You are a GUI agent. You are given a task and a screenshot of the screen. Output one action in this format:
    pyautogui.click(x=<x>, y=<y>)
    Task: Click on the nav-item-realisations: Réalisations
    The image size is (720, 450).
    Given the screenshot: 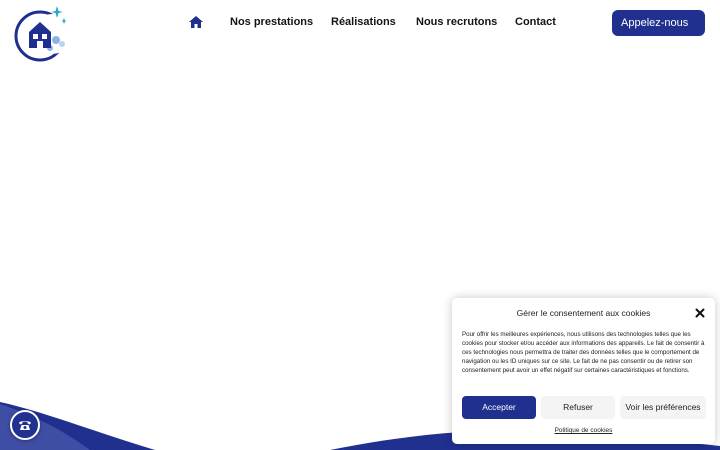 What is the action you would take?
    pyautogui.click(x=363, y=22)
    